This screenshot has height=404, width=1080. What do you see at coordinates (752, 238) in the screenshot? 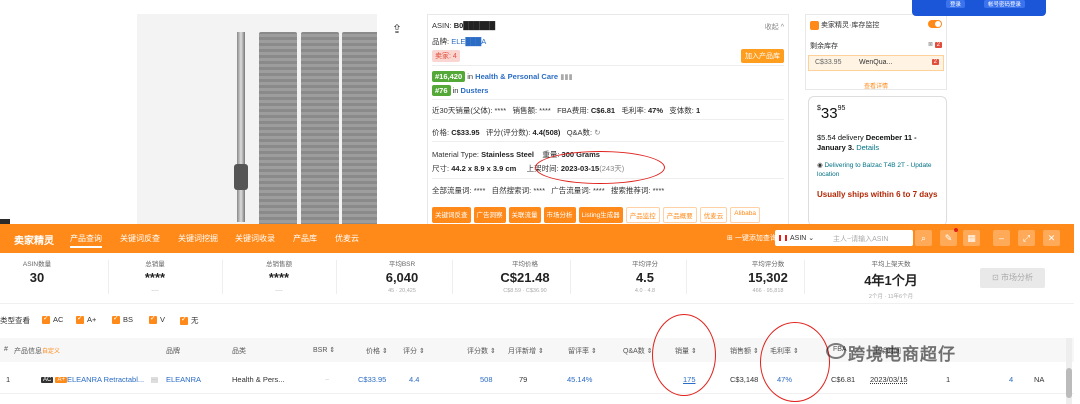
I see `one-click-add-button: ⊞ 一键添加查询` at bounding box center [752, 238].